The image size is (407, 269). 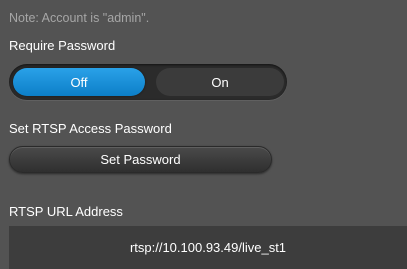 I want to click on require-password-toggle: Off On, so click(x=148, y=82).